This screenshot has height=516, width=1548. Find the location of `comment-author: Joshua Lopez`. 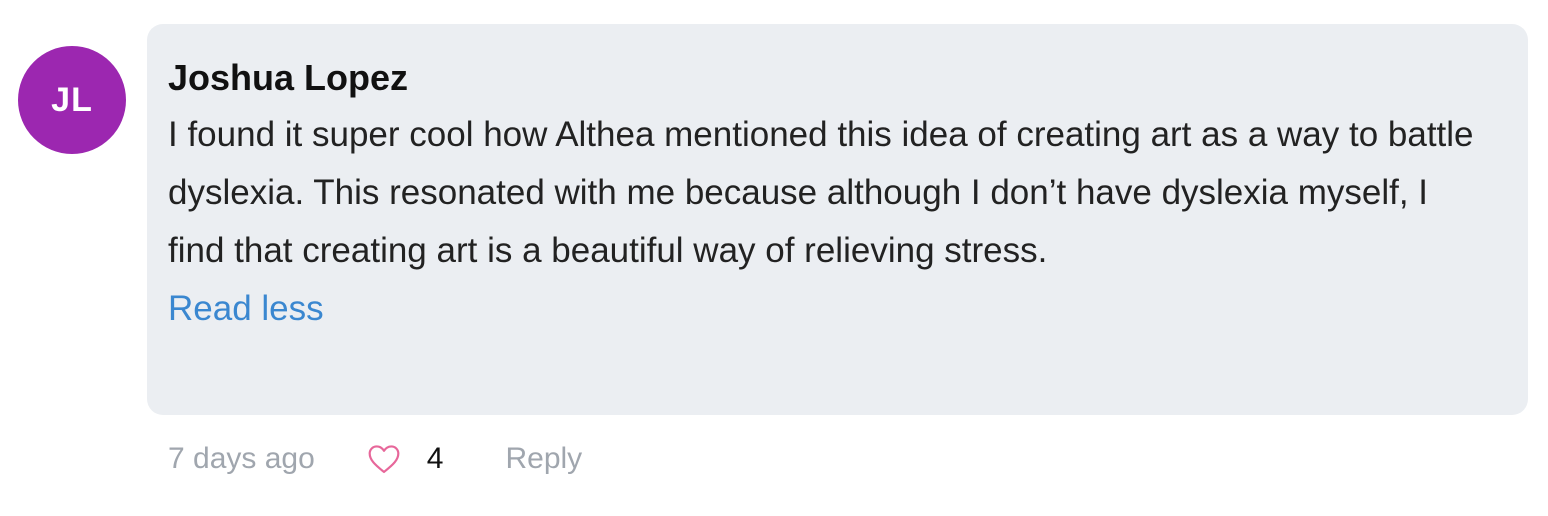

comment-author: Joshua Lopez is located at coordinates (828, 77).